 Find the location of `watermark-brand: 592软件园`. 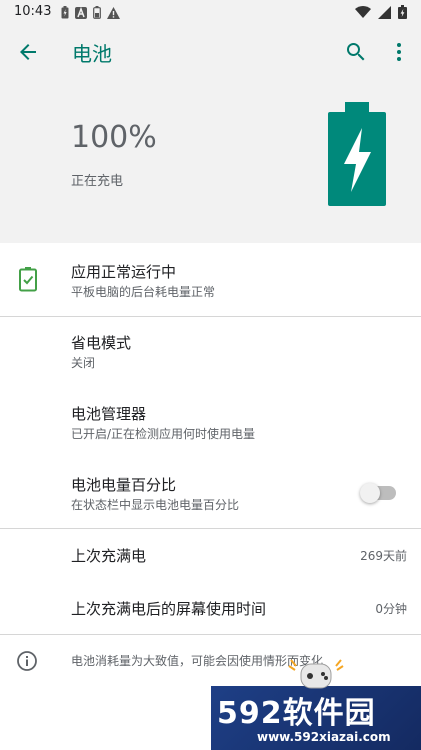

watermark-brand: 592软件园 is located at coordinates (296, 713).